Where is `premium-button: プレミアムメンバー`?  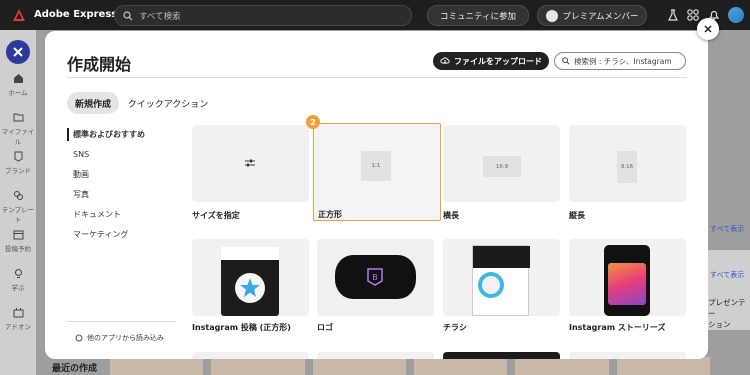 premium-button: プレミアムメンバー is located at coordinates (592, 15).